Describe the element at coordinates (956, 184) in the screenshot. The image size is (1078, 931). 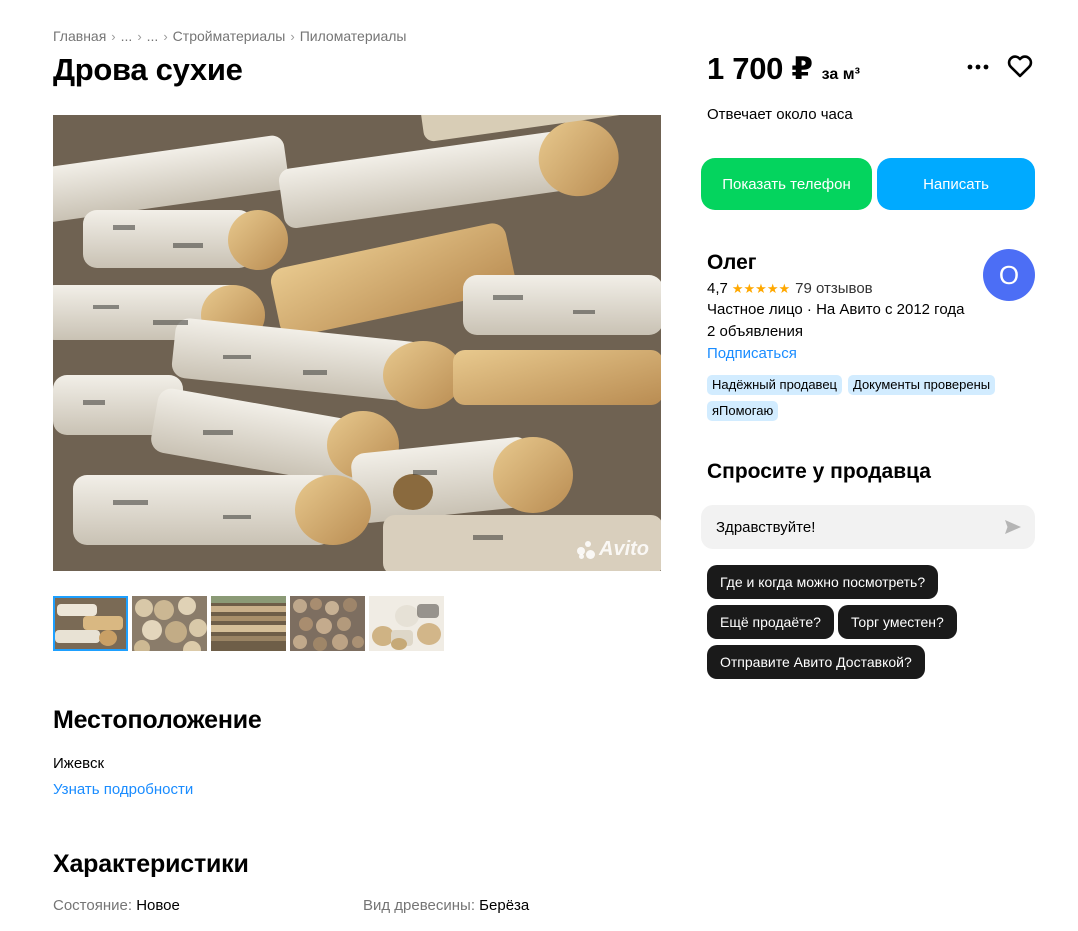
I see `write-message-button: Написать` at that location.